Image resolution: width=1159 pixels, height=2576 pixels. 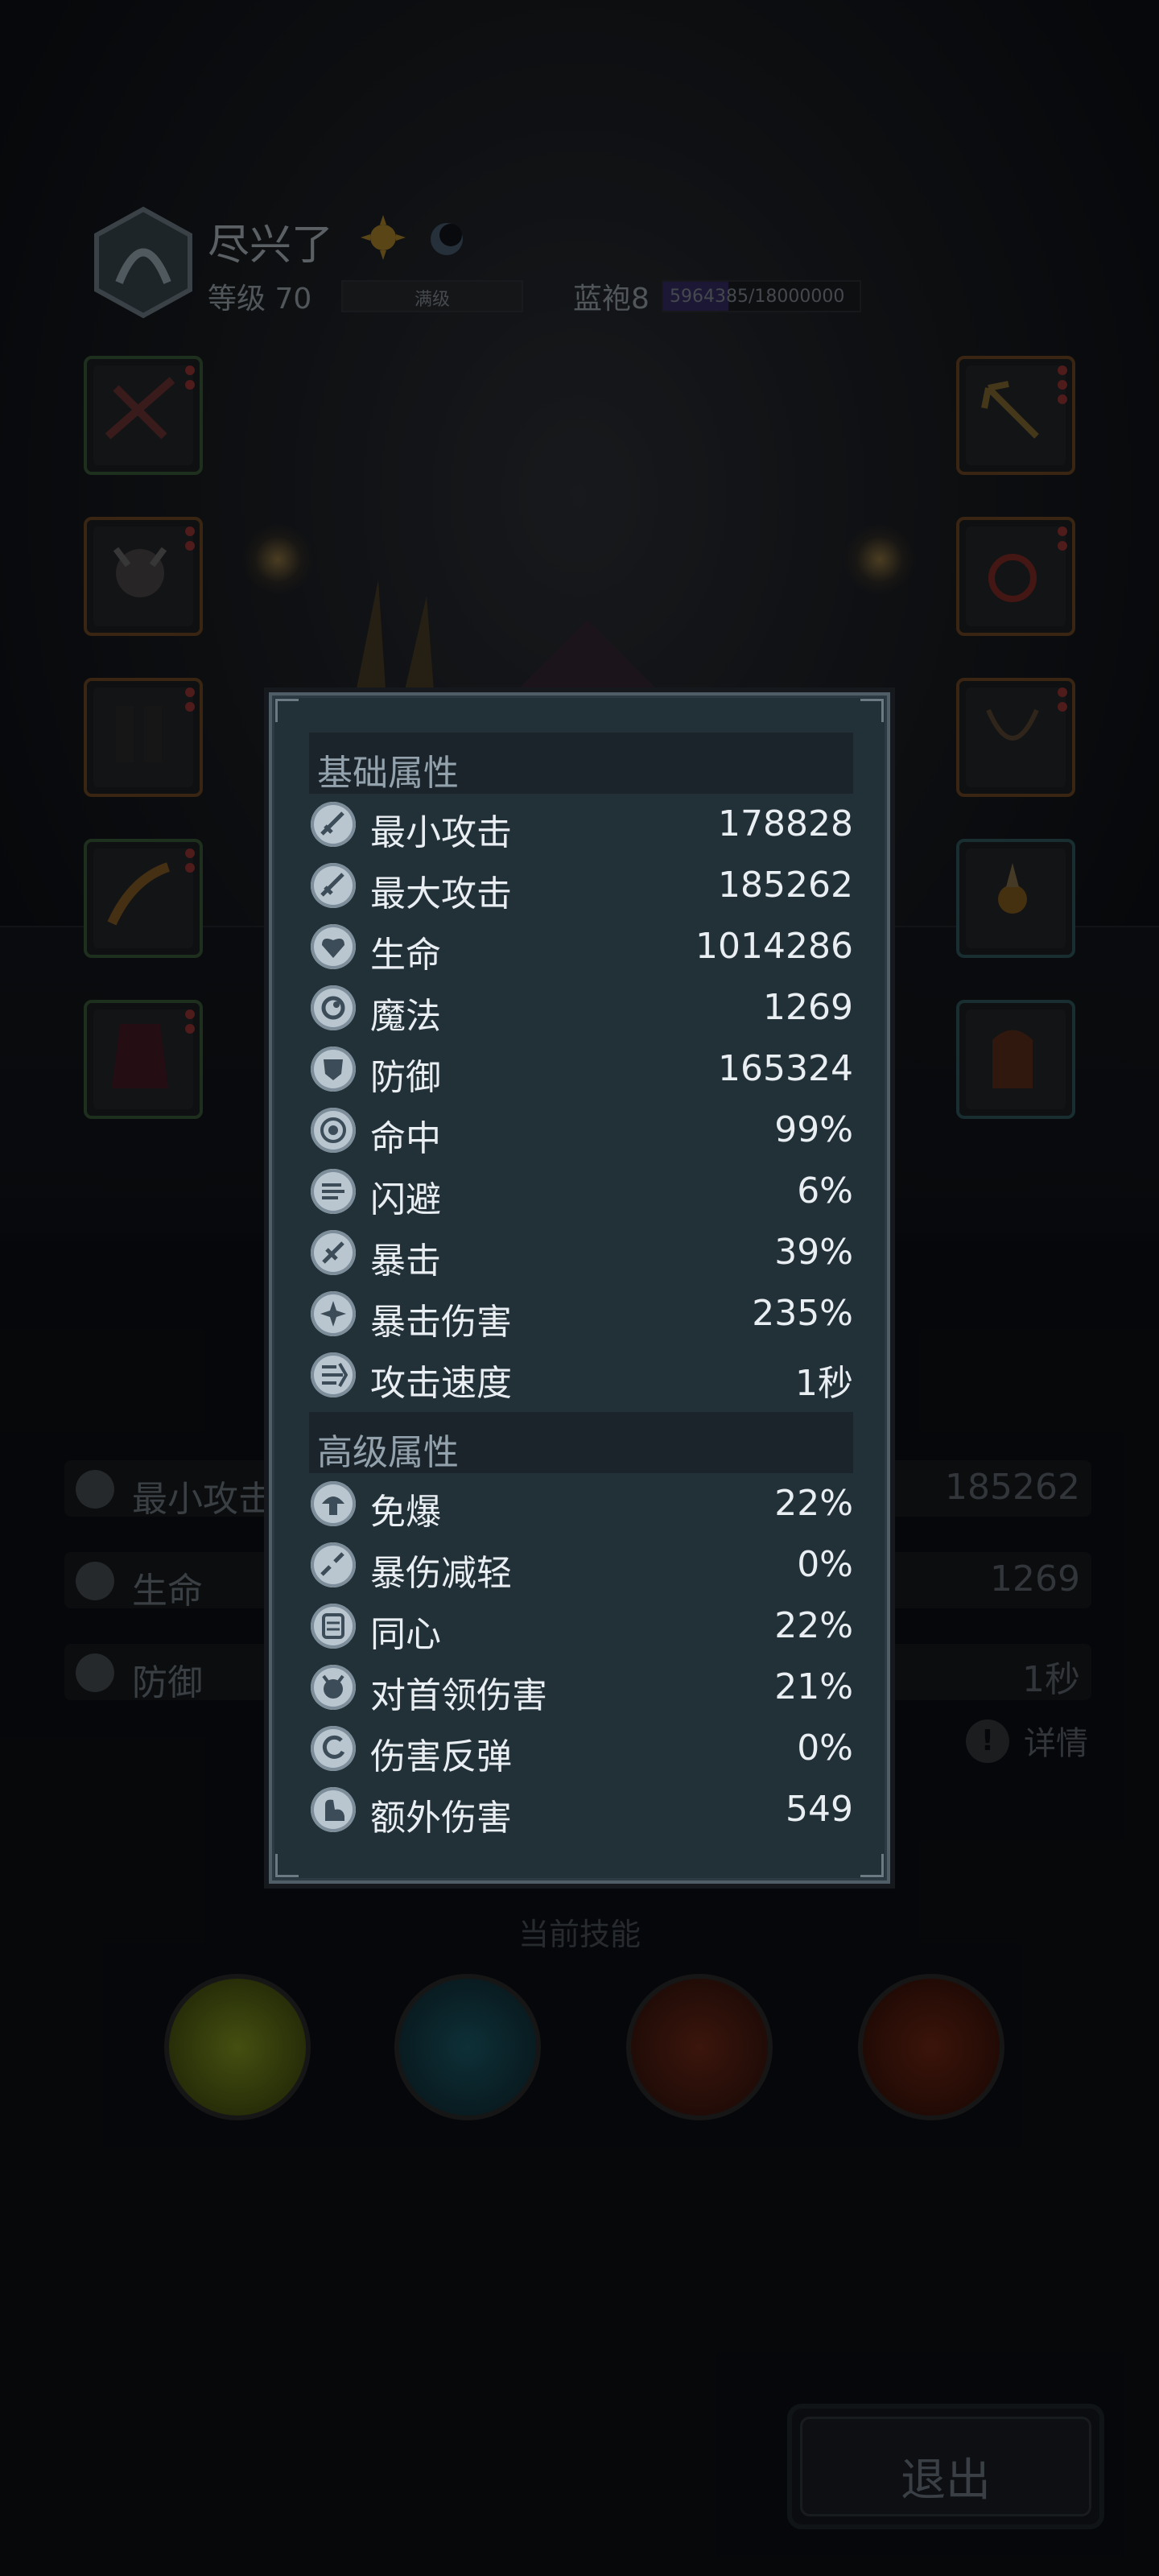 I want to click on demon-icon, so click(x=333, y=1688).